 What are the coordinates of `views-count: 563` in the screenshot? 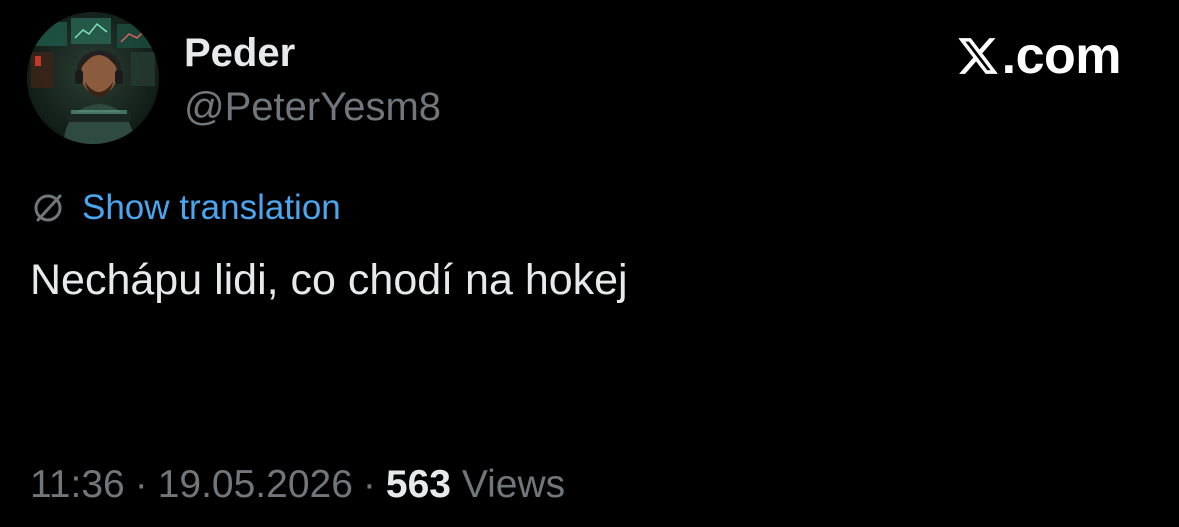 It's located at (418, 484).